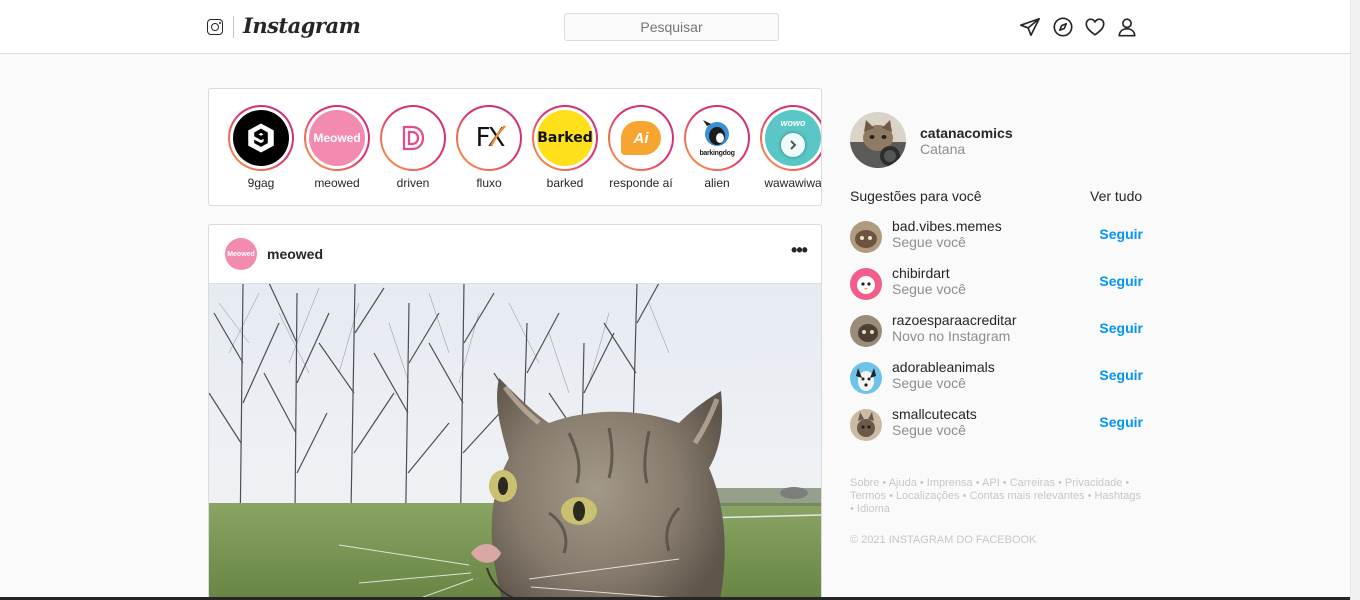 Image resolution: width=1360 pixels, height=600 pixels. I want to click on story-label: driven, so click(413, 183).